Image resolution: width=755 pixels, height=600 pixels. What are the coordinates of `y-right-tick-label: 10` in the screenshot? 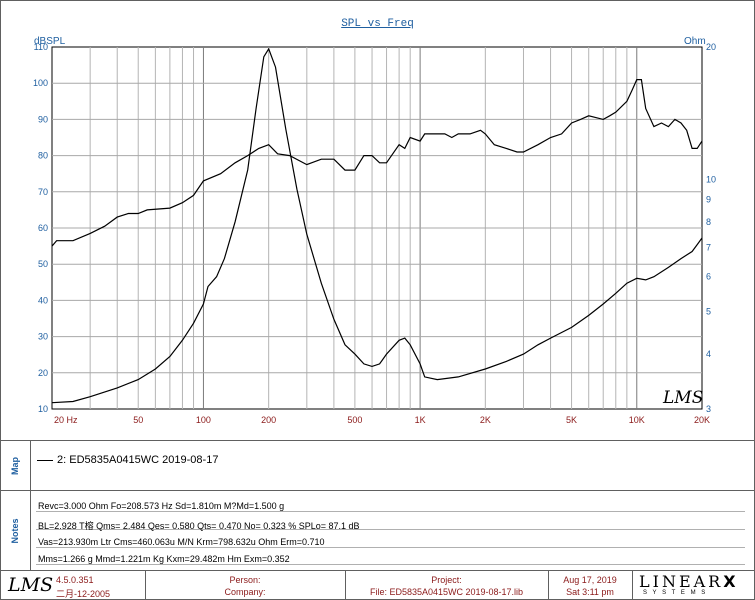 It's located at (711, 179).